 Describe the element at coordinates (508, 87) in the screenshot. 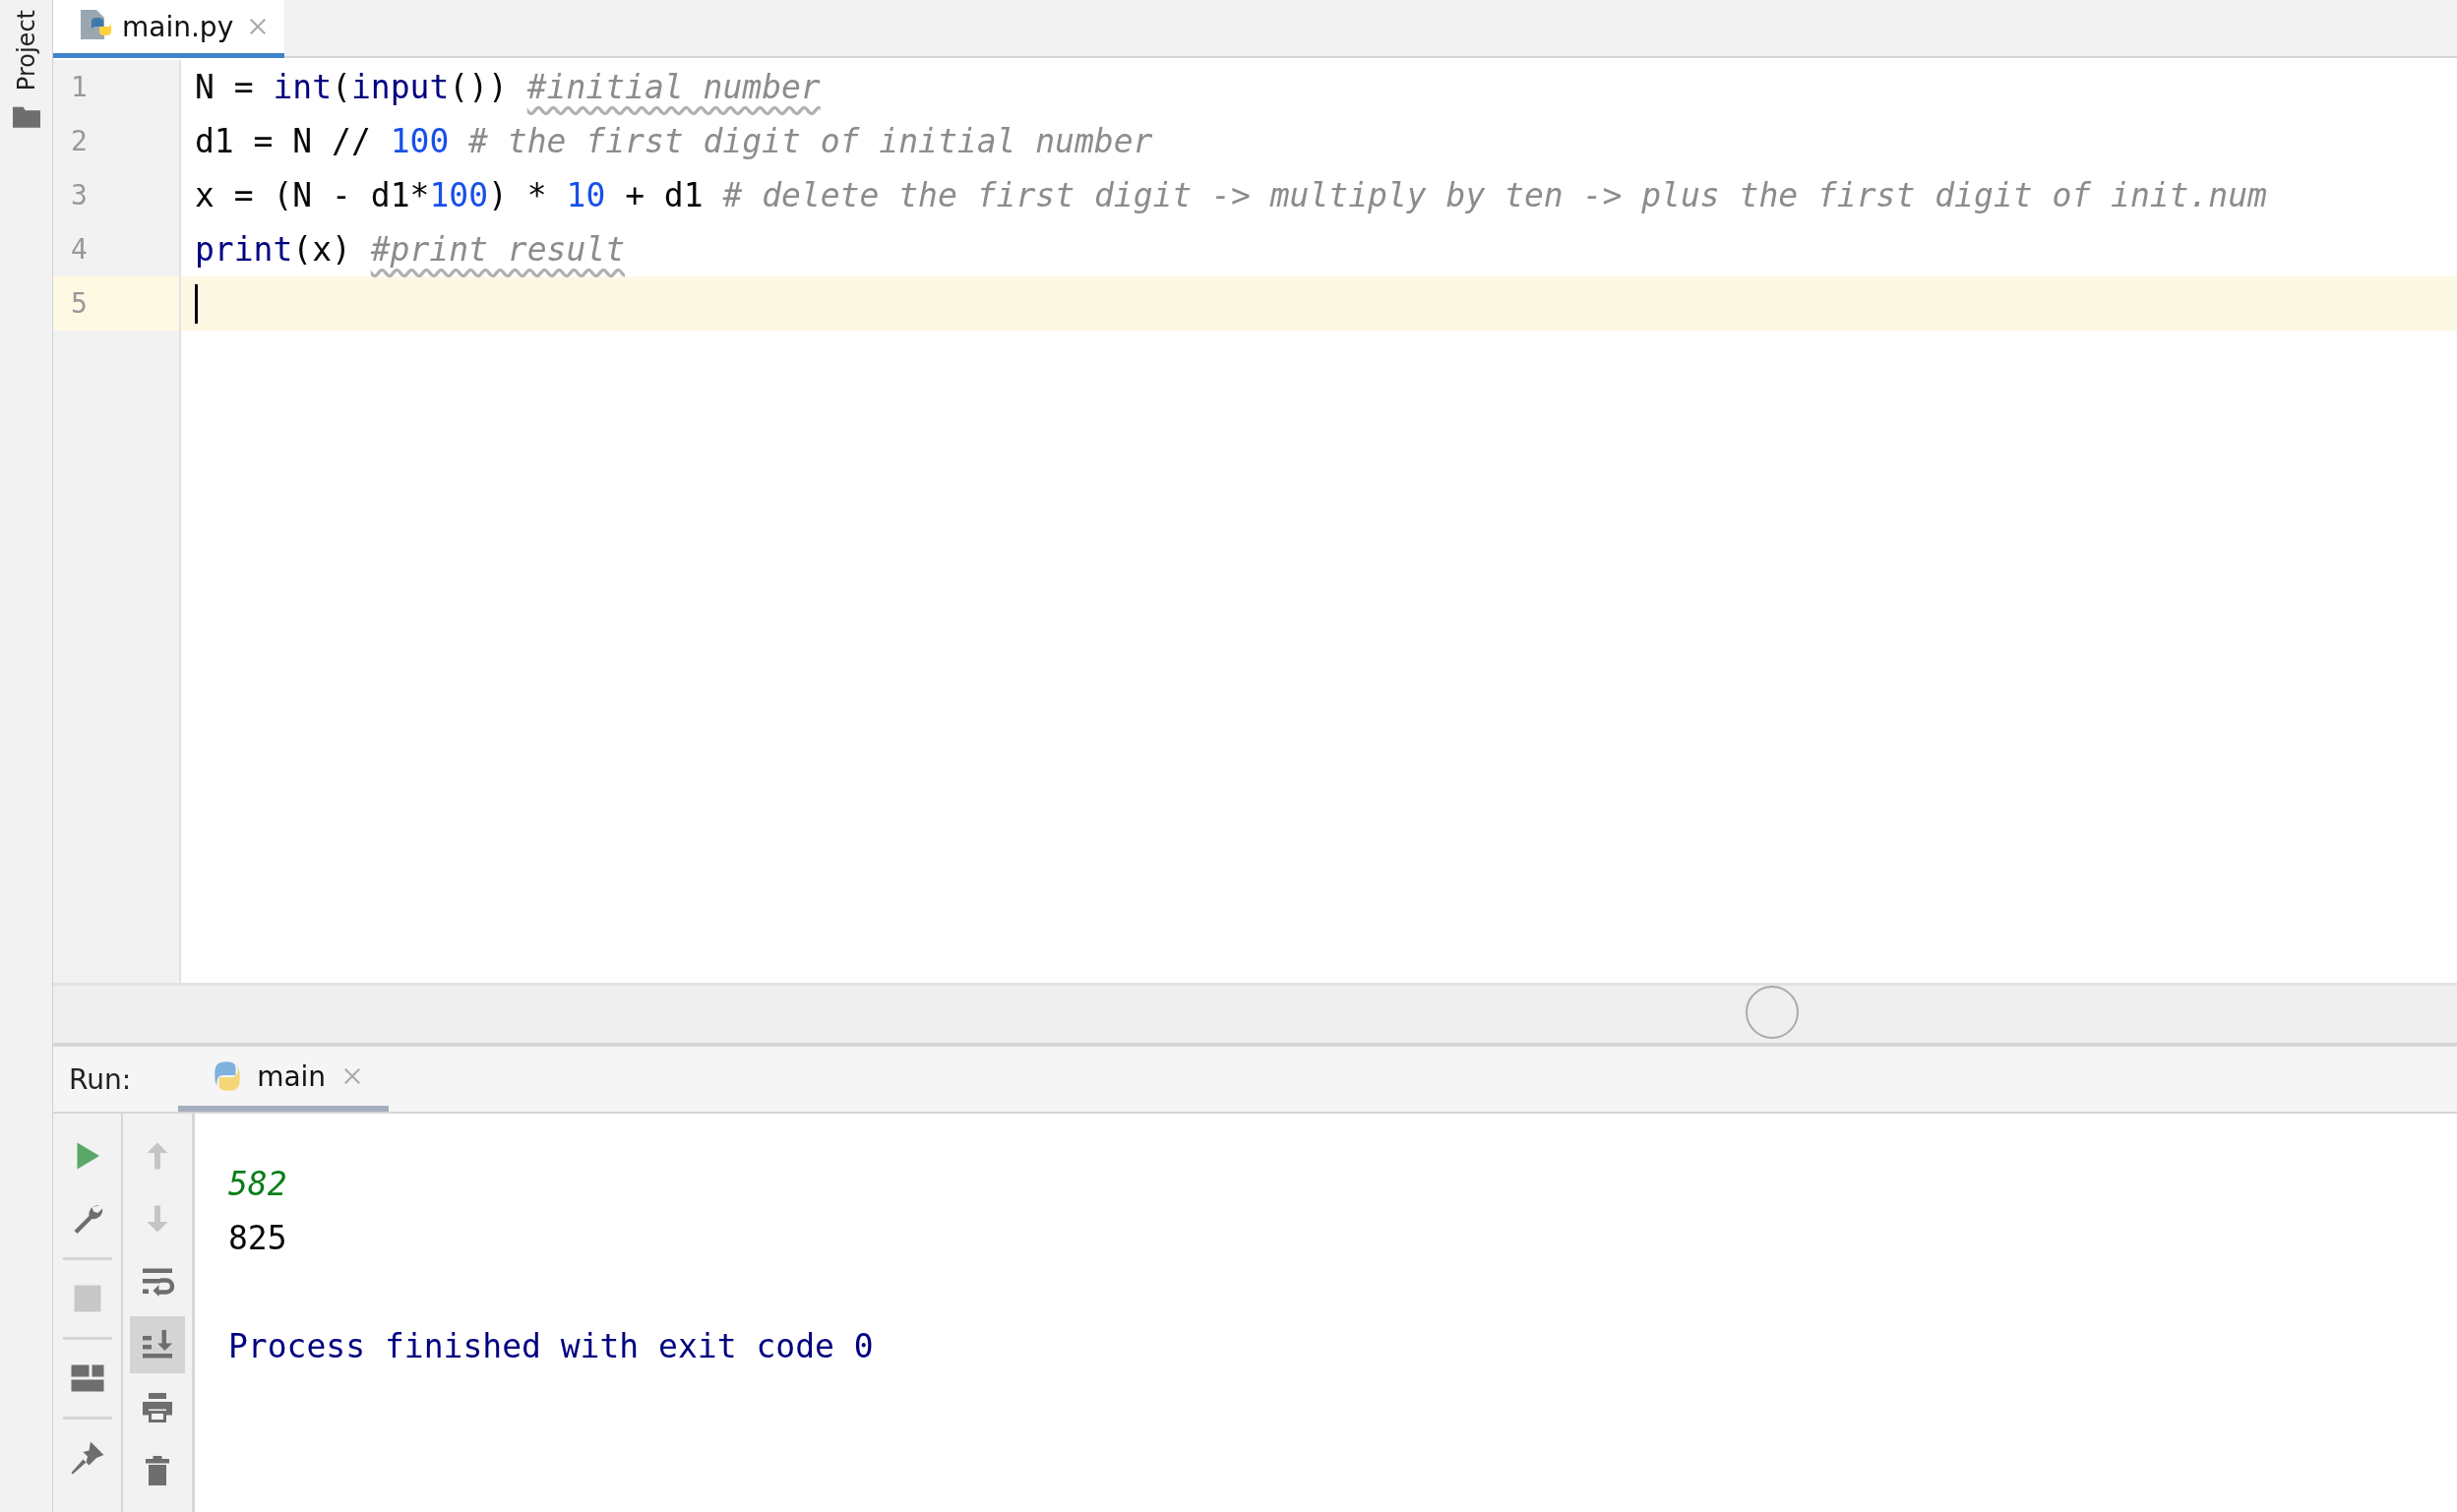

I see `code-line: N = int(input()) #initial number` at that location.